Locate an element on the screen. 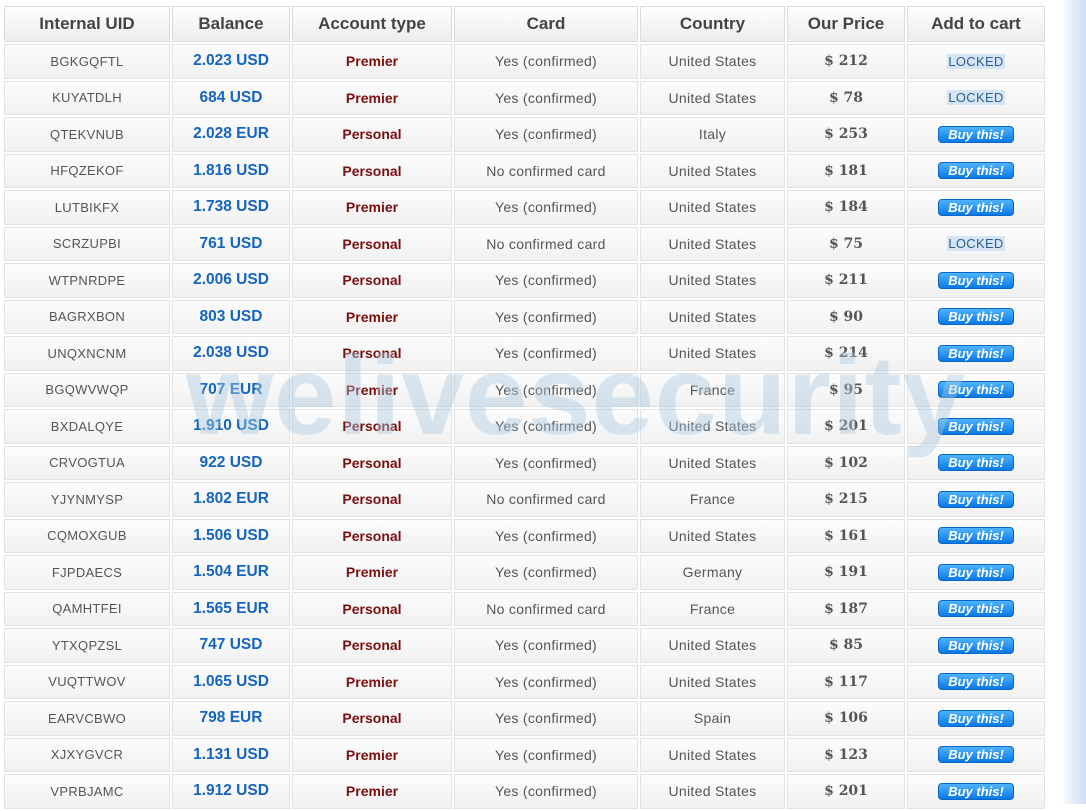  price-cell: $ 161 is located at coordinates (846, 535).